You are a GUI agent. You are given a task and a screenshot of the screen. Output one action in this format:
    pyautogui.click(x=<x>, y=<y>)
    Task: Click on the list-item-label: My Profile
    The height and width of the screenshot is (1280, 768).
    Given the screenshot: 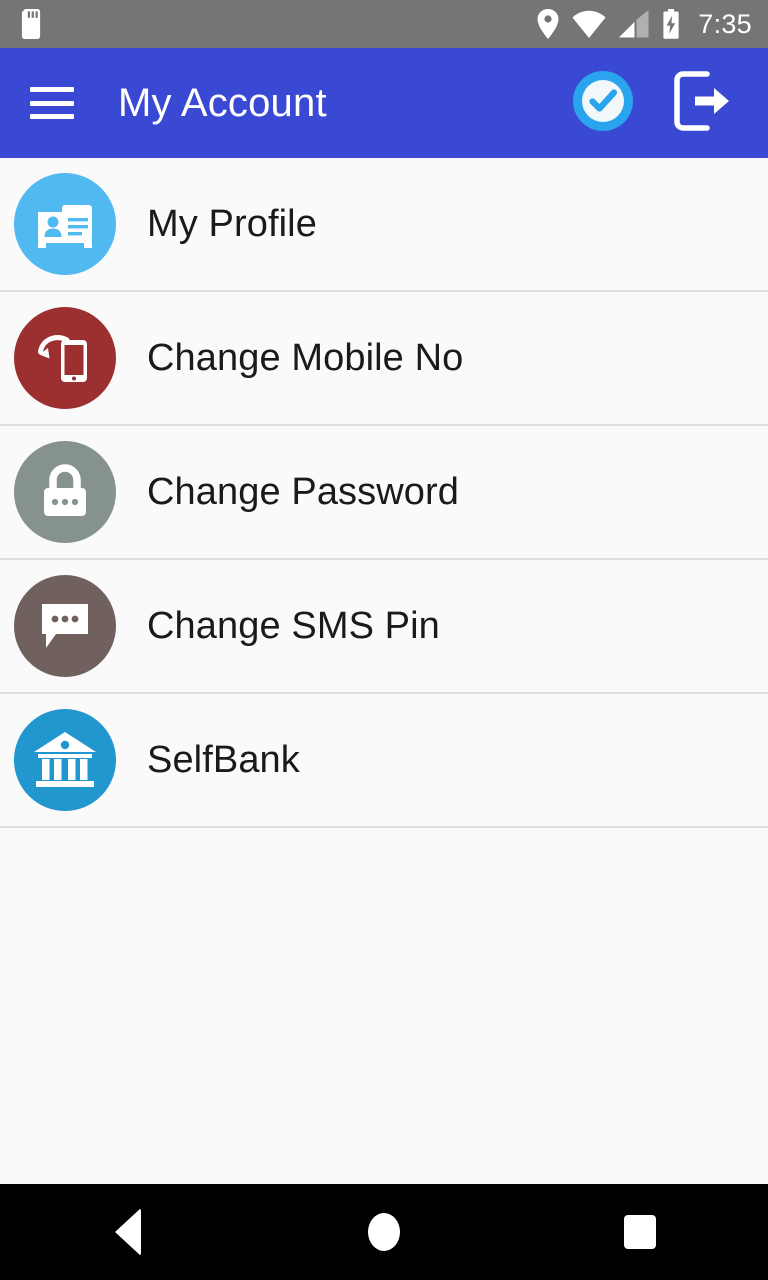 What is the action you would take?
    pyautogui.click(x=232, y=223)
    